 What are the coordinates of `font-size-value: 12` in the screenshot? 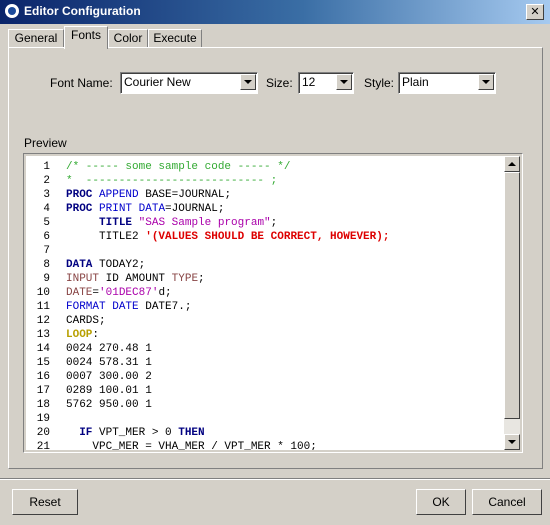 It's located at (309, 82).